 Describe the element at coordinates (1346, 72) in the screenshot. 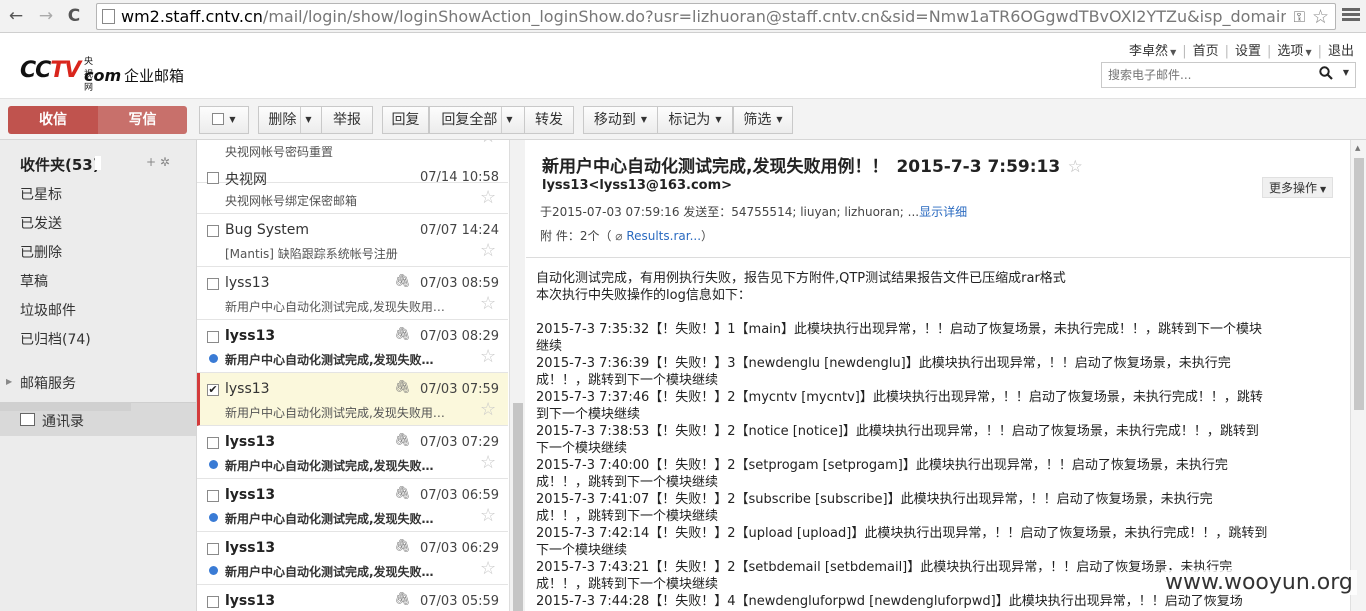

I see `search-options-icon: ▼` at that location.